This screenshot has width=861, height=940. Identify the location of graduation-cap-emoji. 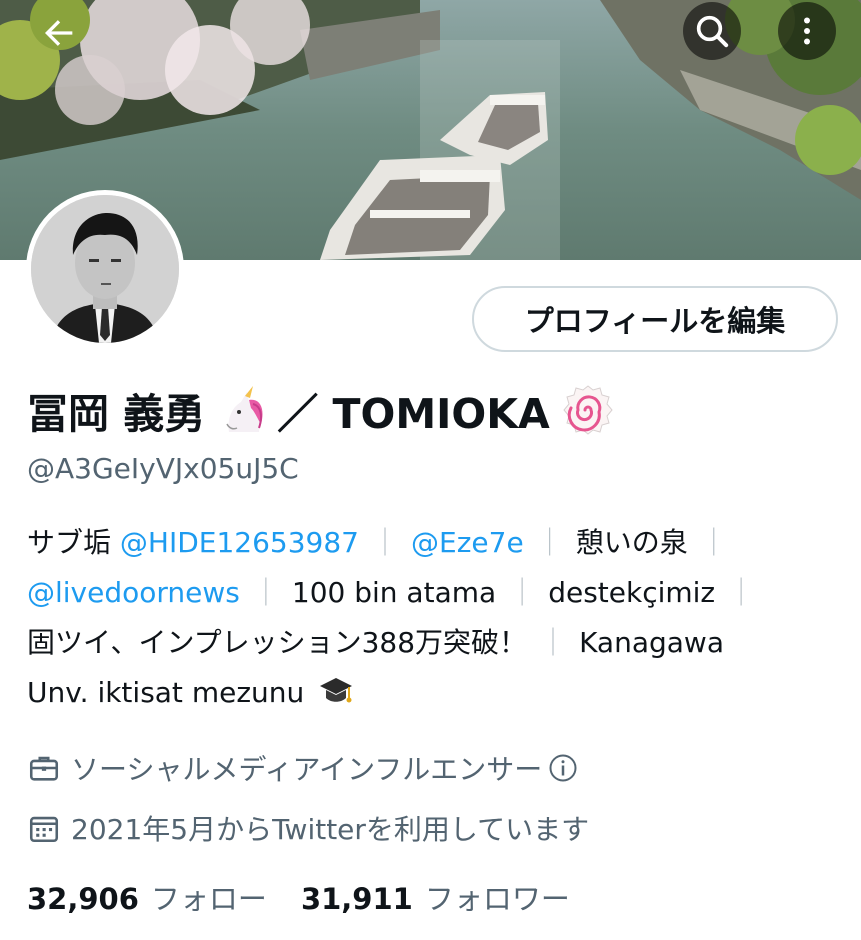
(336, 690).